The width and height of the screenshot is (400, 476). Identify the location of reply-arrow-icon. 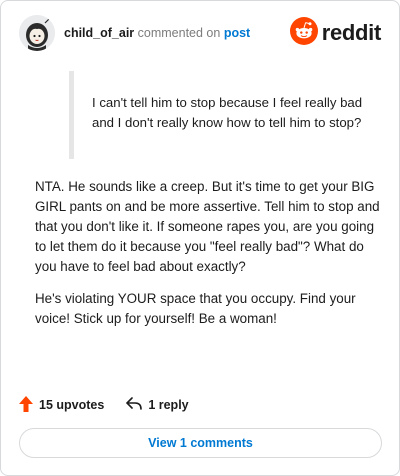
(137, 405).